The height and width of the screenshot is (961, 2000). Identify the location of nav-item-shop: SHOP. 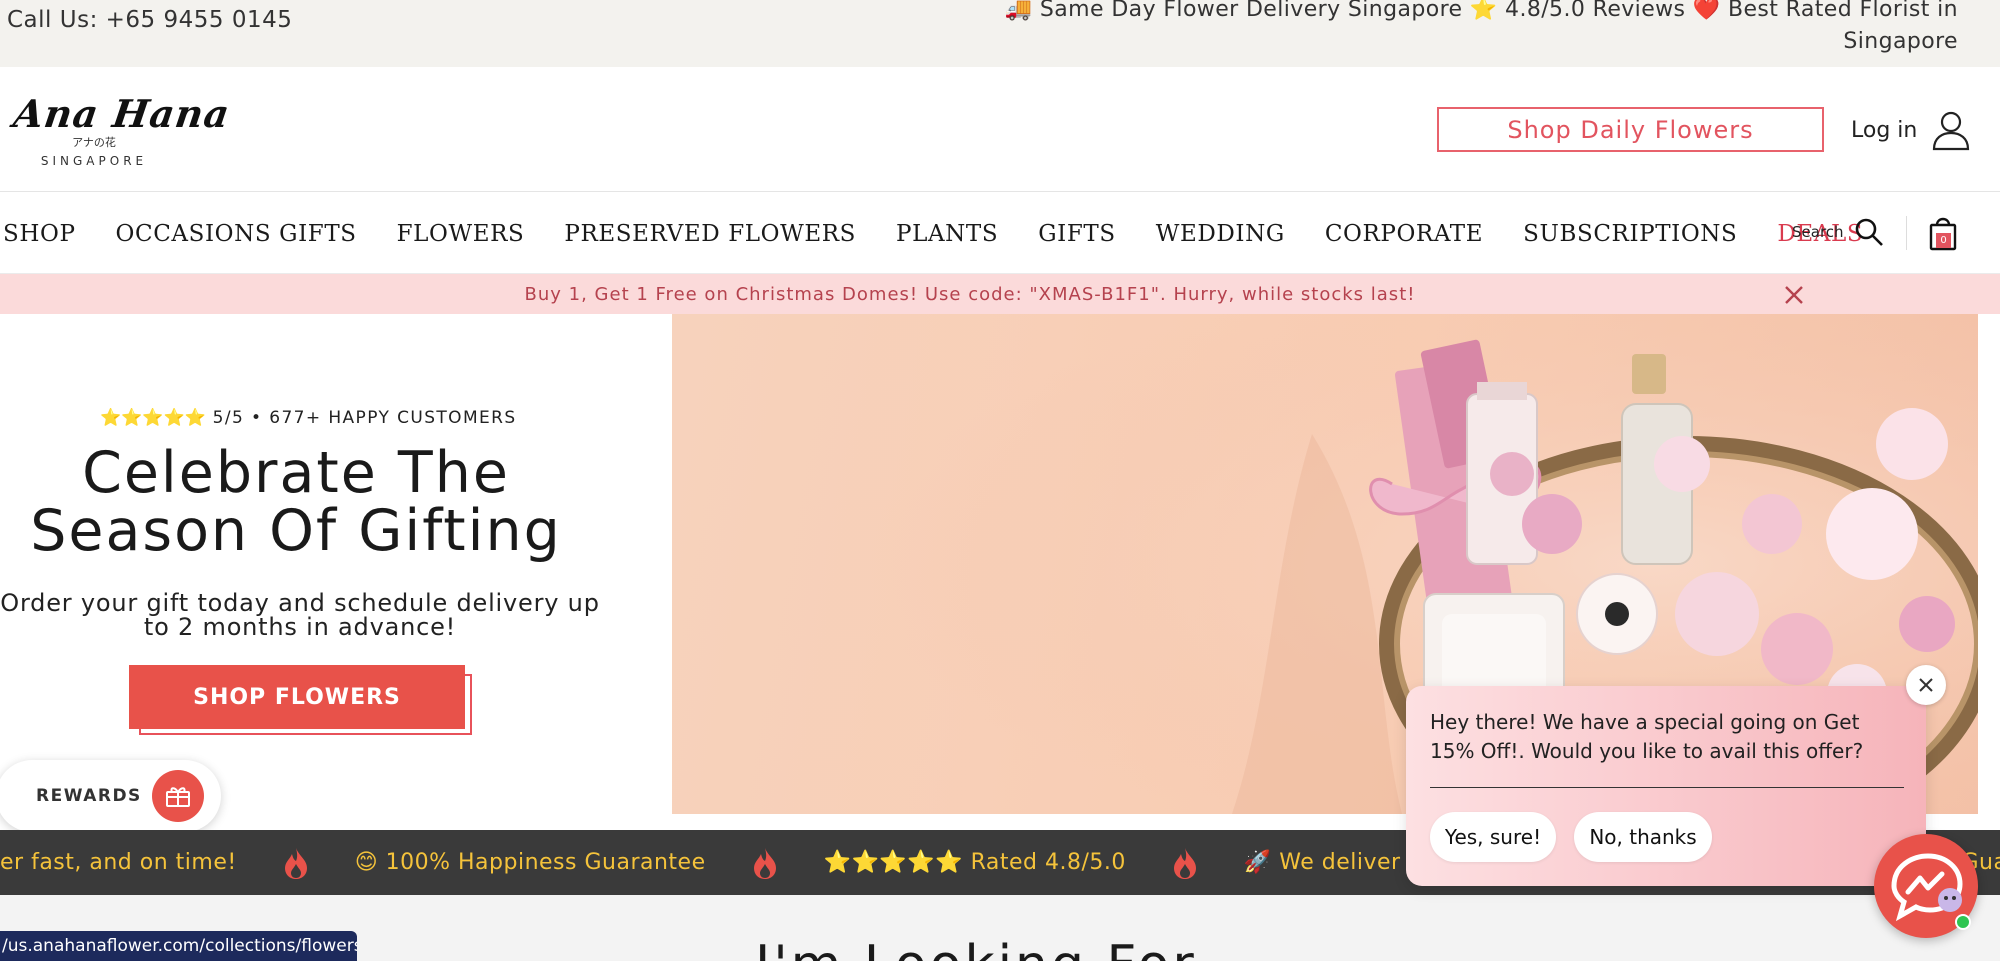
(39, 234).